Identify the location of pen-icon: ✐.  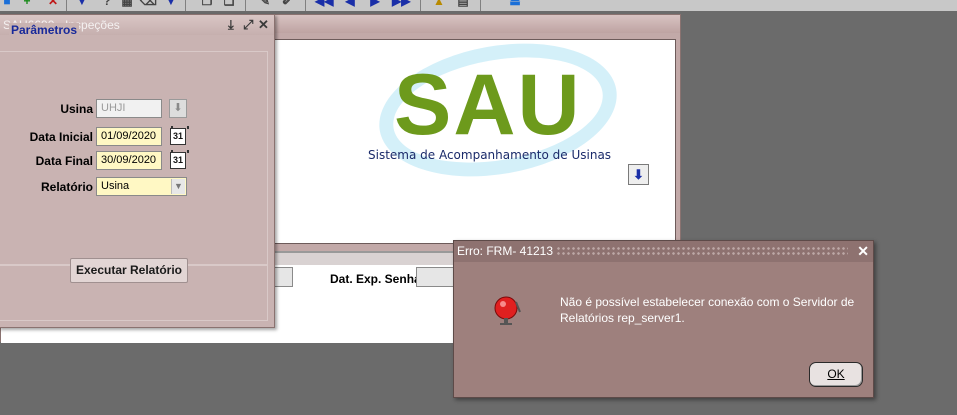
(287, 4).